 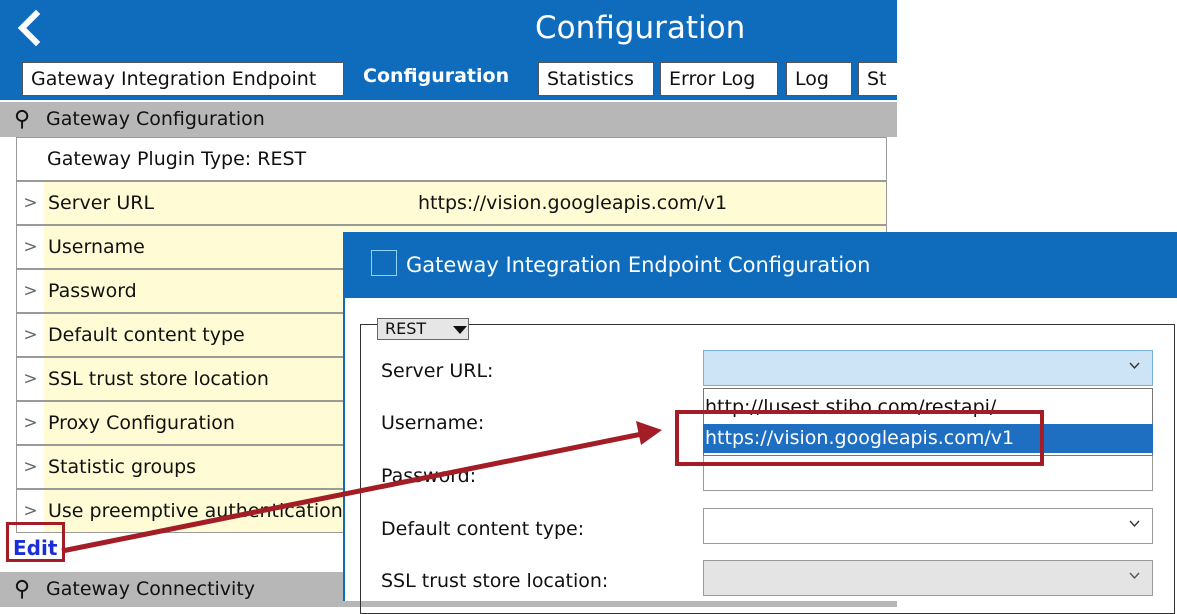 I want to click on section-header-gateway-configuration: ⚲ Gateway Configuration, so click(x=448, y=119).